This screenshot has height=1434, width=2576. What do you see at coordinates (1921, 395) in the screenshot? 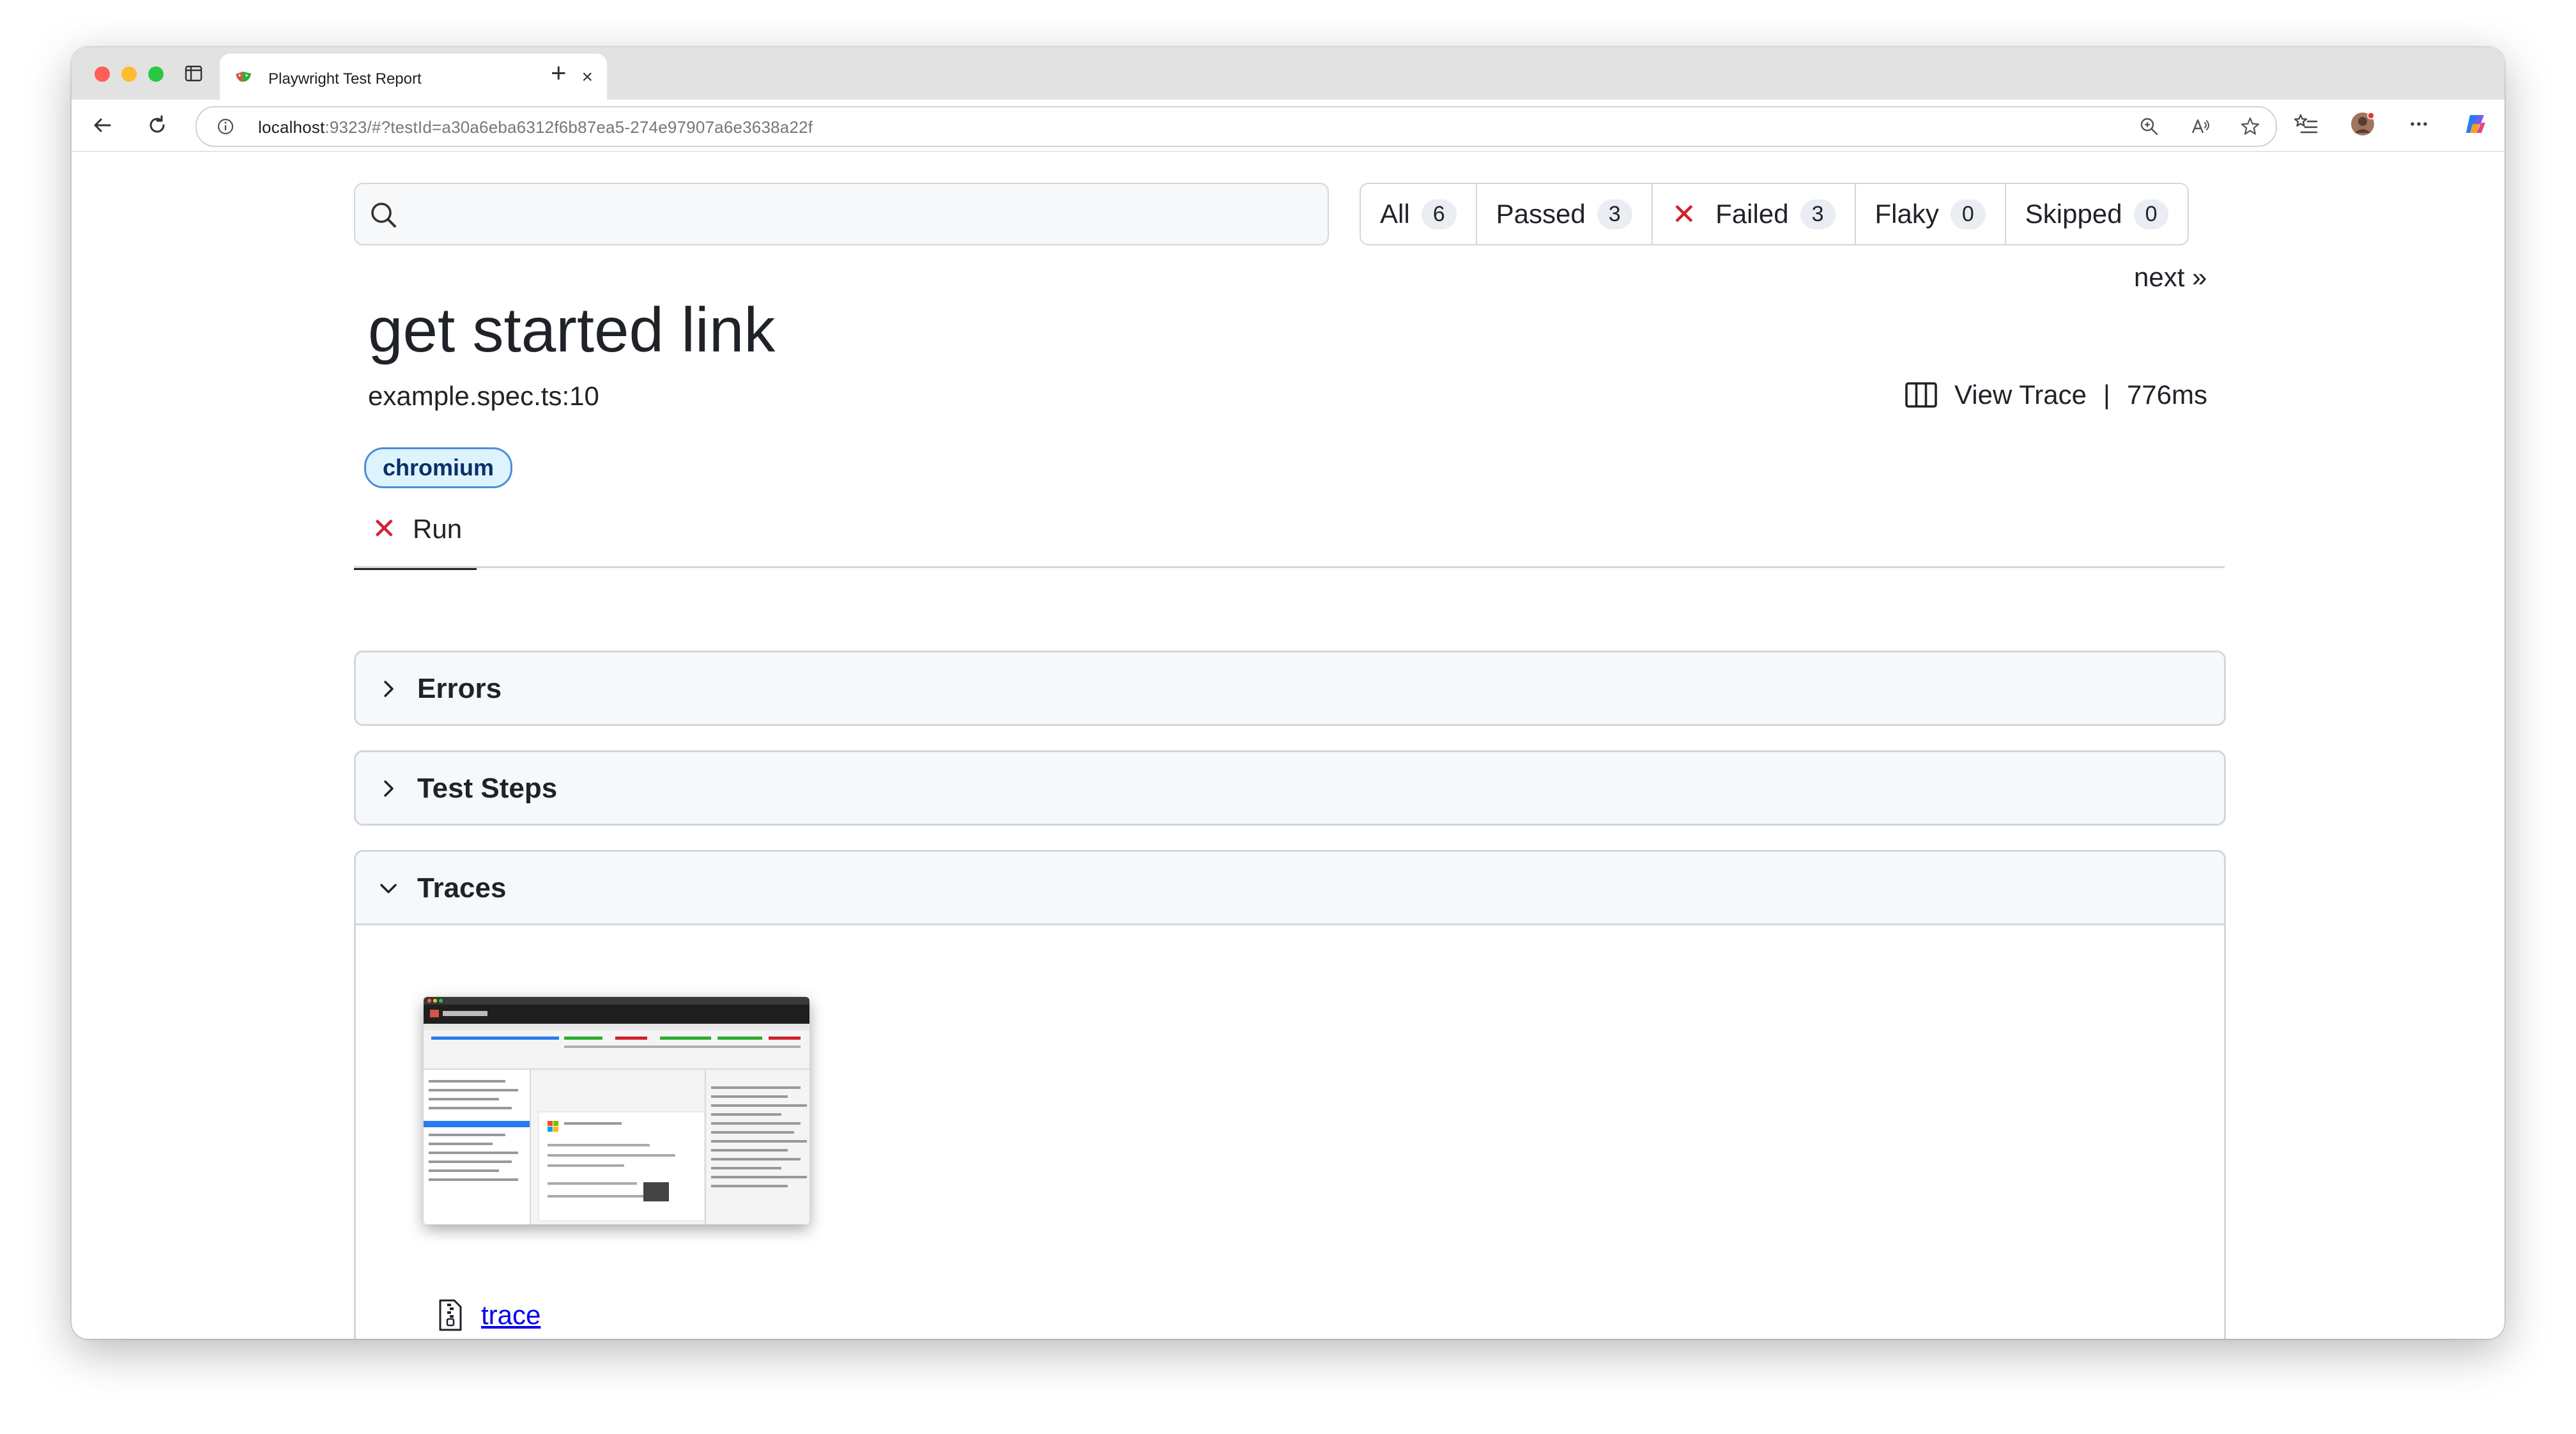
I see `columns-icon` at bounding box center [1921, 395].